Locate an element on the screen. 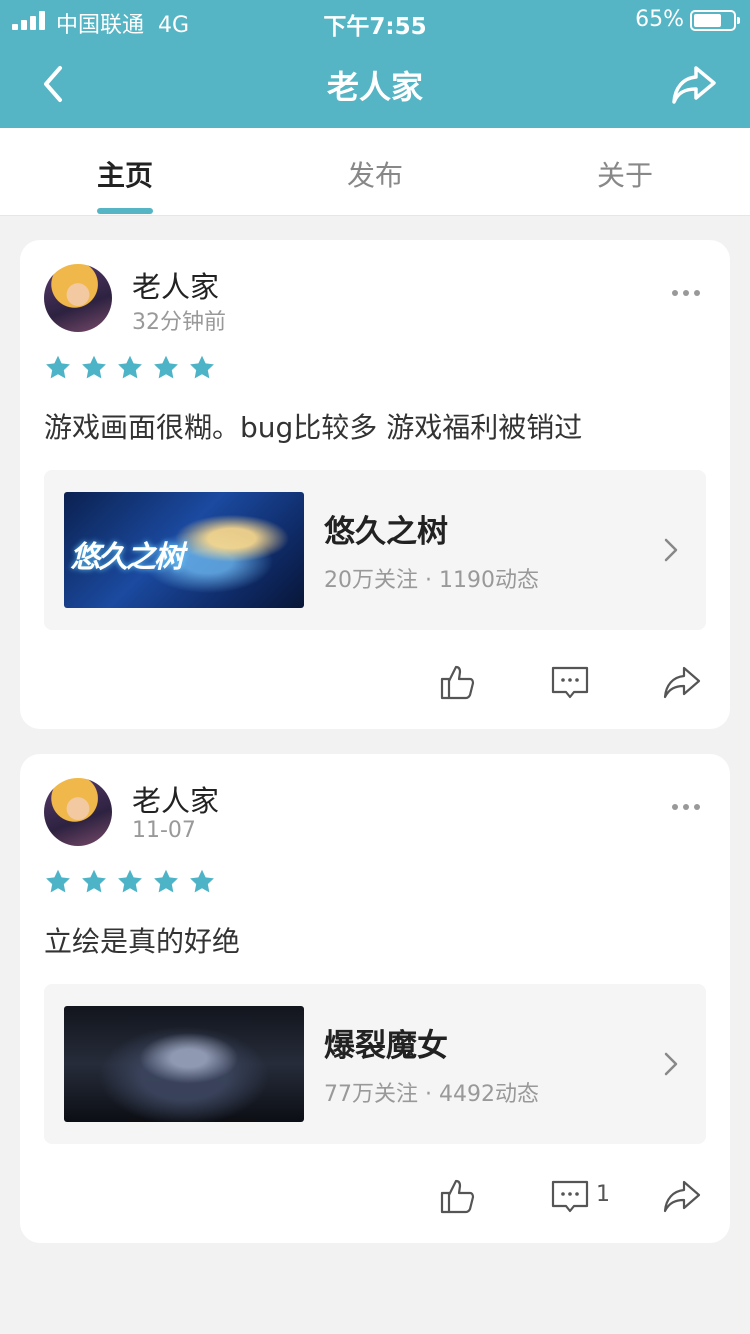 This screenshot has width=750, height=1334. post-time: 11-07 is located at coordinates (164, 830).